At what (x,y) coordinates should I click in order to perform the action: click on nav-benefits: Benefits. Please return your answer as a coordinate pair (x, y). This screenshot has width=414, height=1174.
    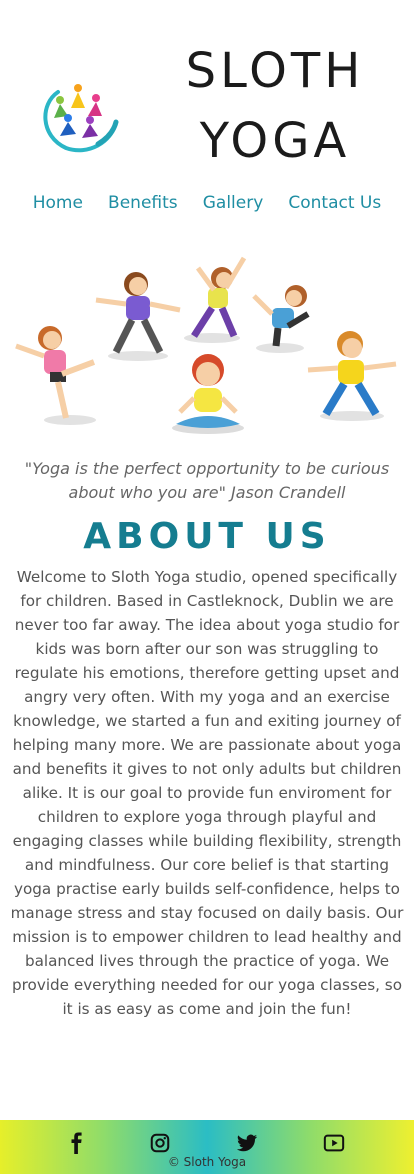
    Looking at the image, I should click on (143, 203).